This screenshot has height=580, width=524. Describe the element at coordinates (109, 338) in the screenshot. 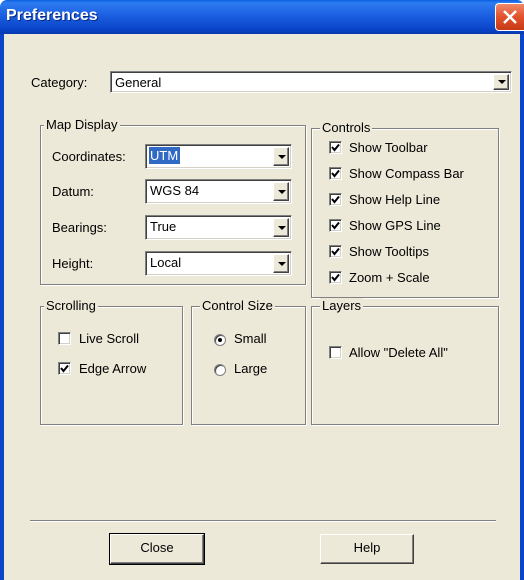

I see `live-scroll-label: Live Scroll` at that location.